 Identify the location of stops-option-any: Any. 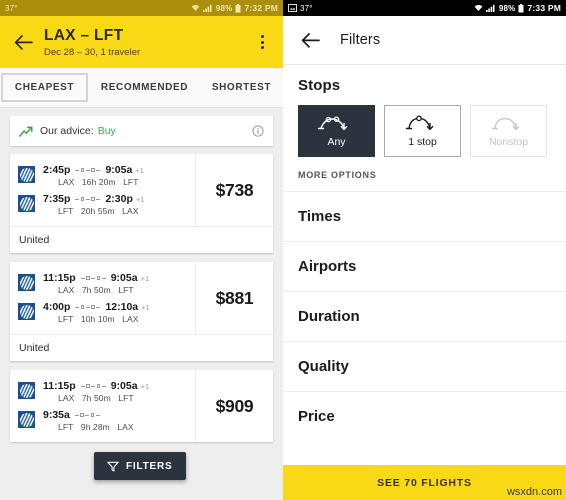
(336, 131).